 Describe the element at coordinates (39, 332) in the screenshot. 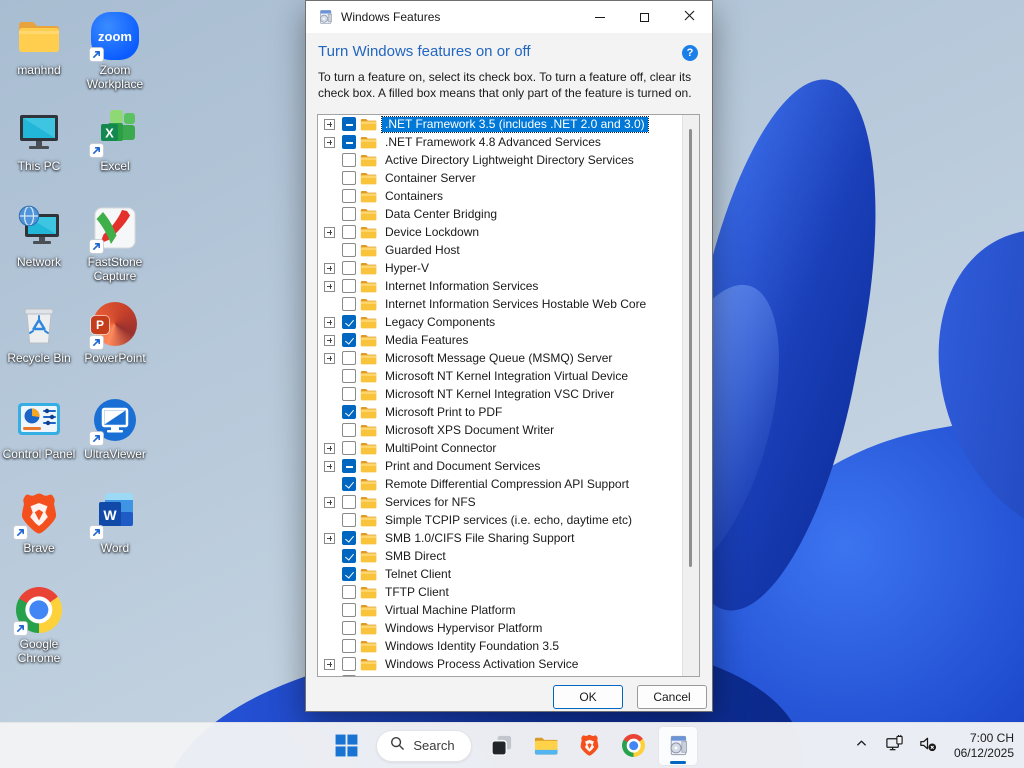

I see `desktop-icon-recycle-bin: Recycle Bin` at that location.